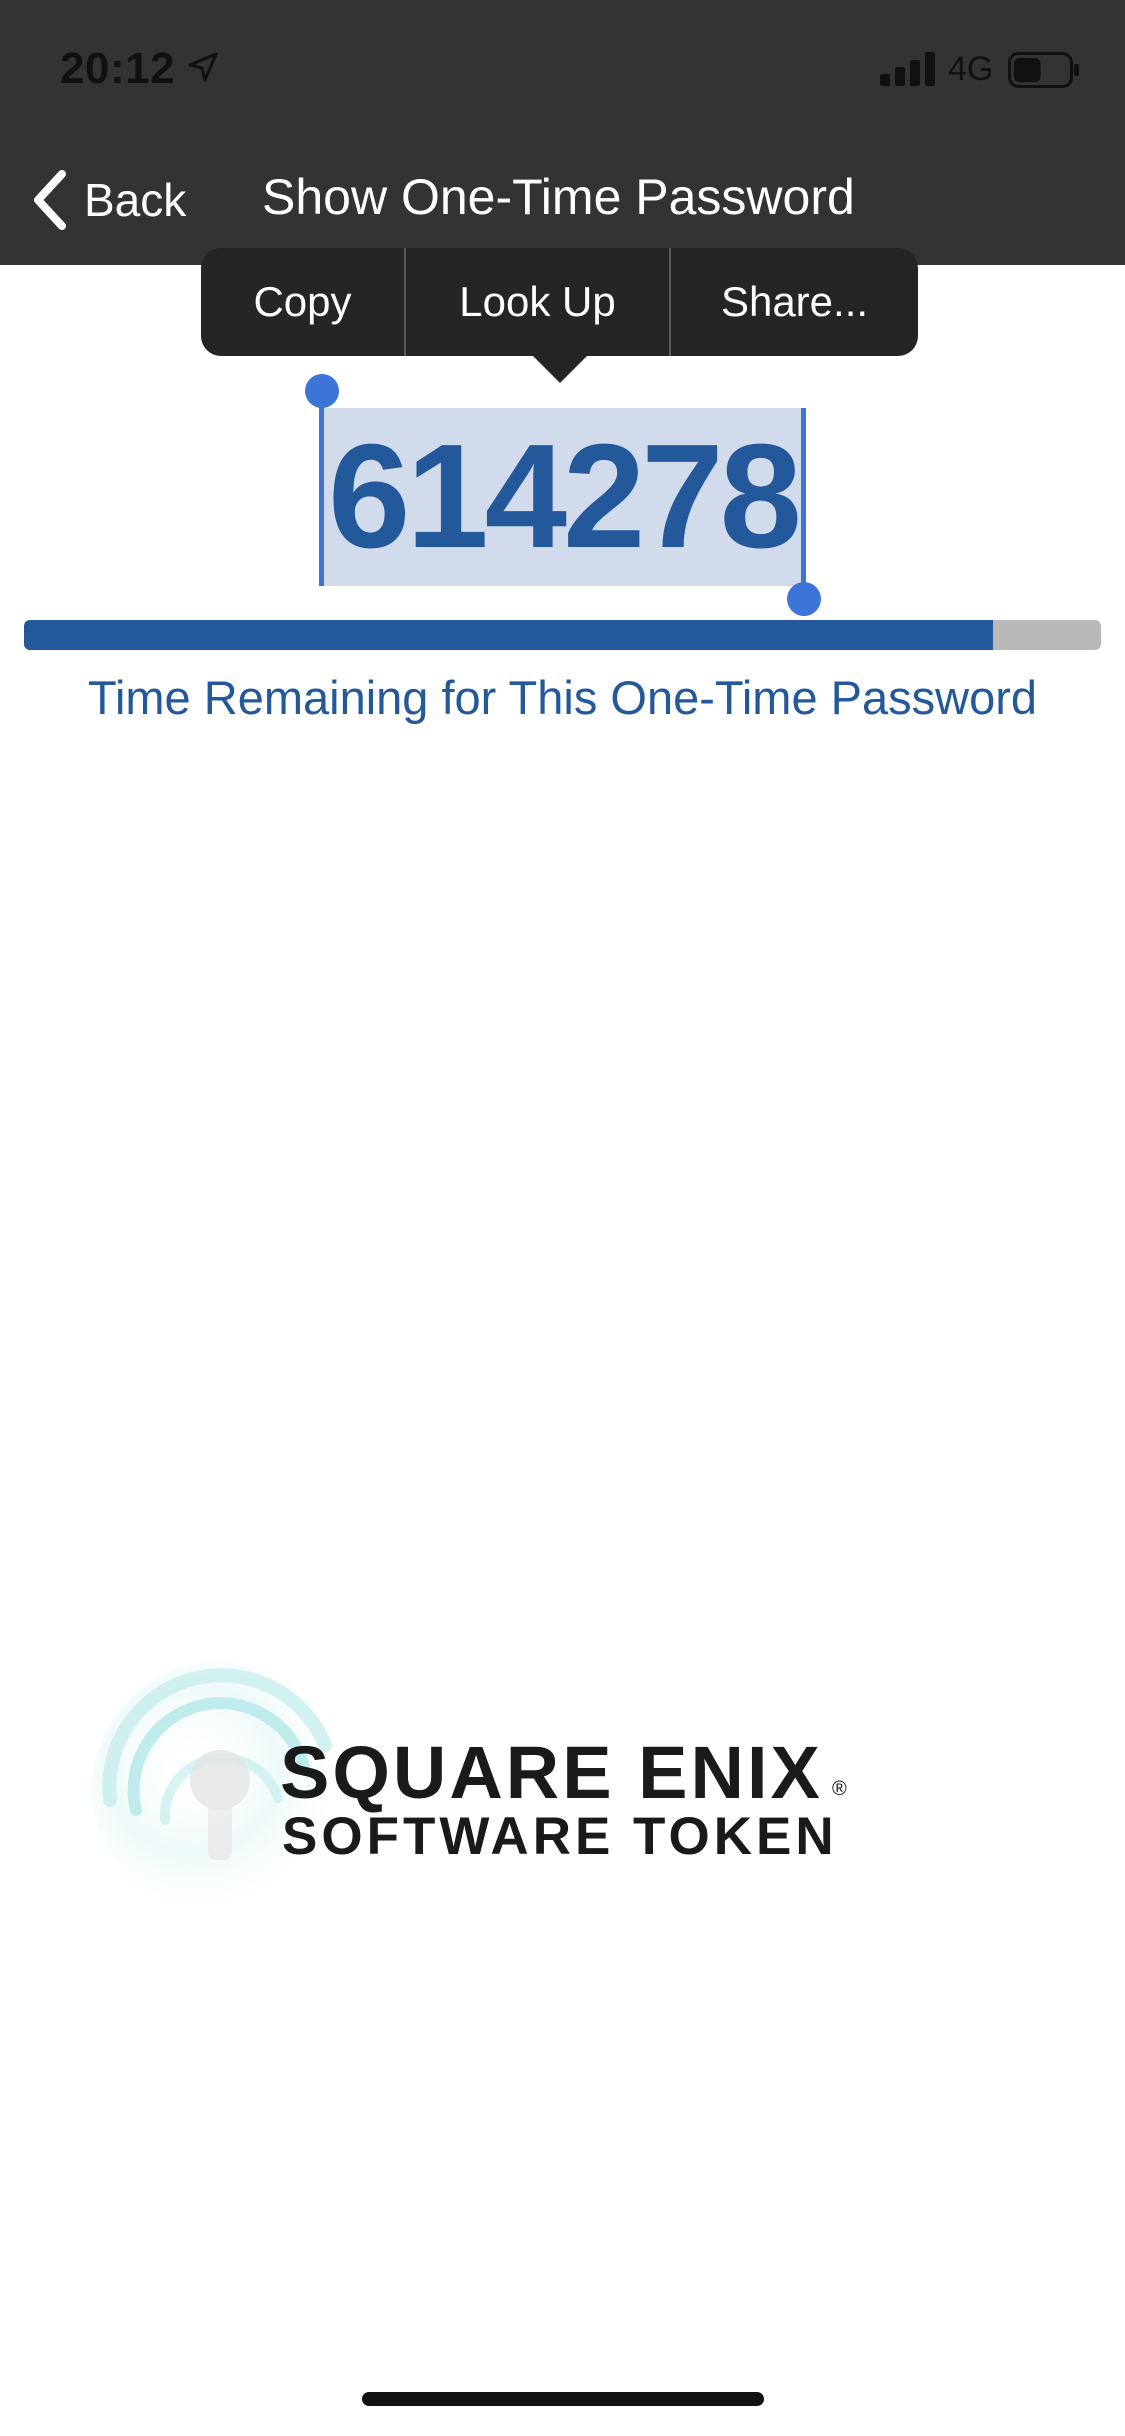 The width and height of the screenshot is (1125, 2436). Describe the element at coordinates (558, 197) in the screenshot. I see `page-title: Show One-Time Password` at that location.